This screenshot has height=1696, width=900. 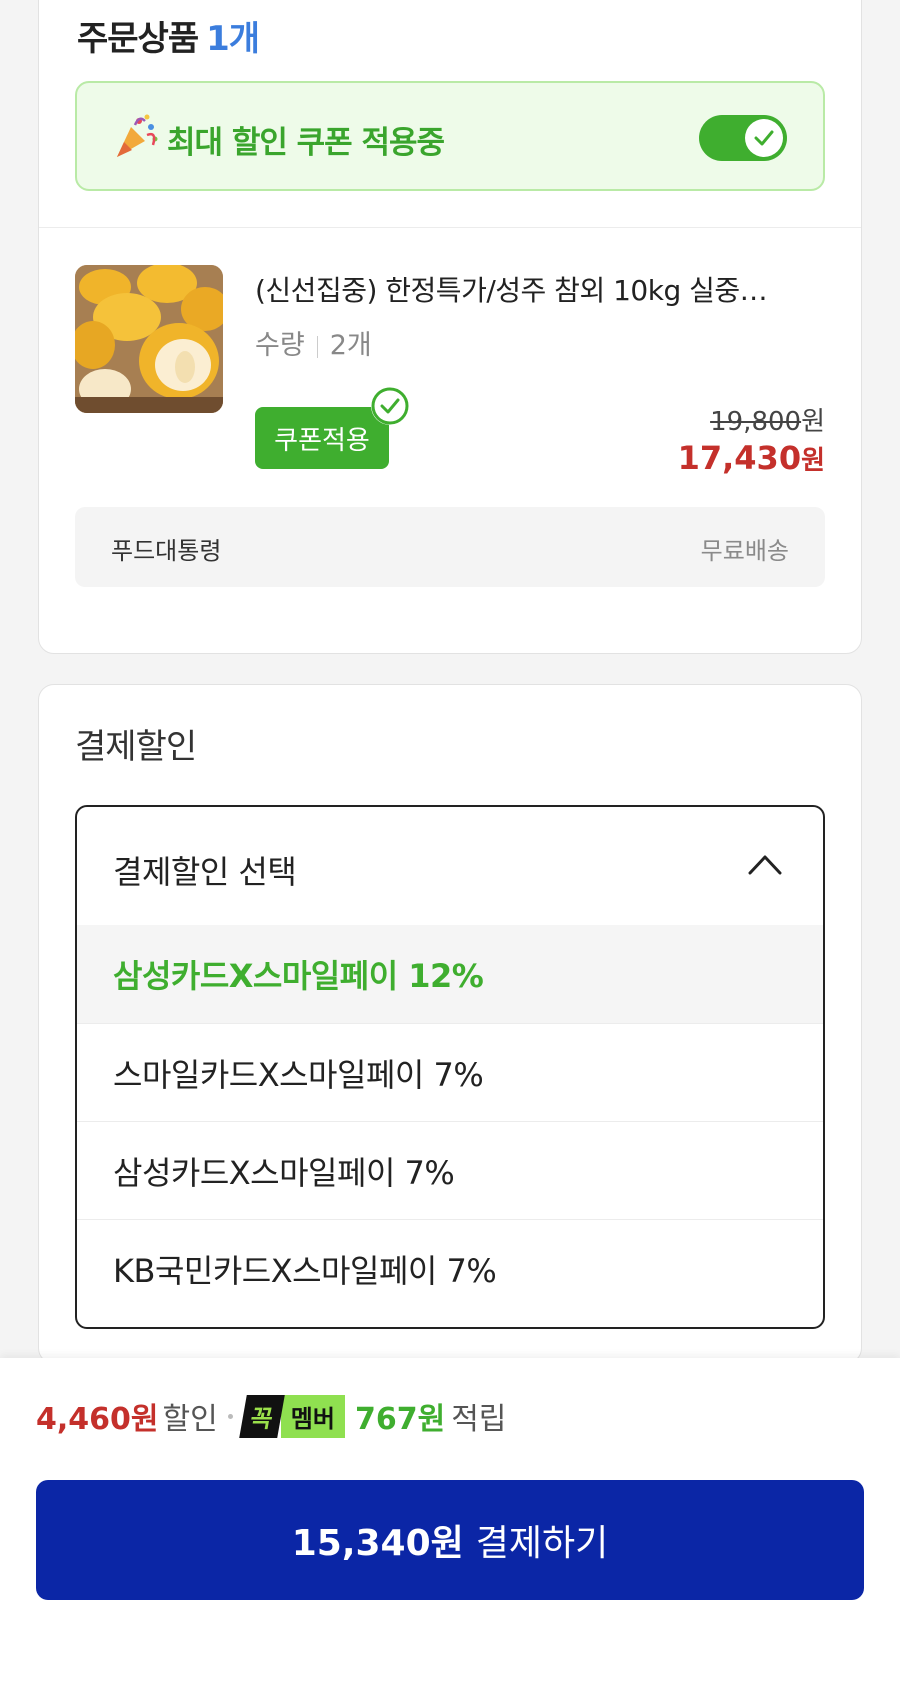 What do you see at coordinates (166, 548) in the screenshot?
I see `seller-name: 푸드대통령` at bounding box center [166, 548].